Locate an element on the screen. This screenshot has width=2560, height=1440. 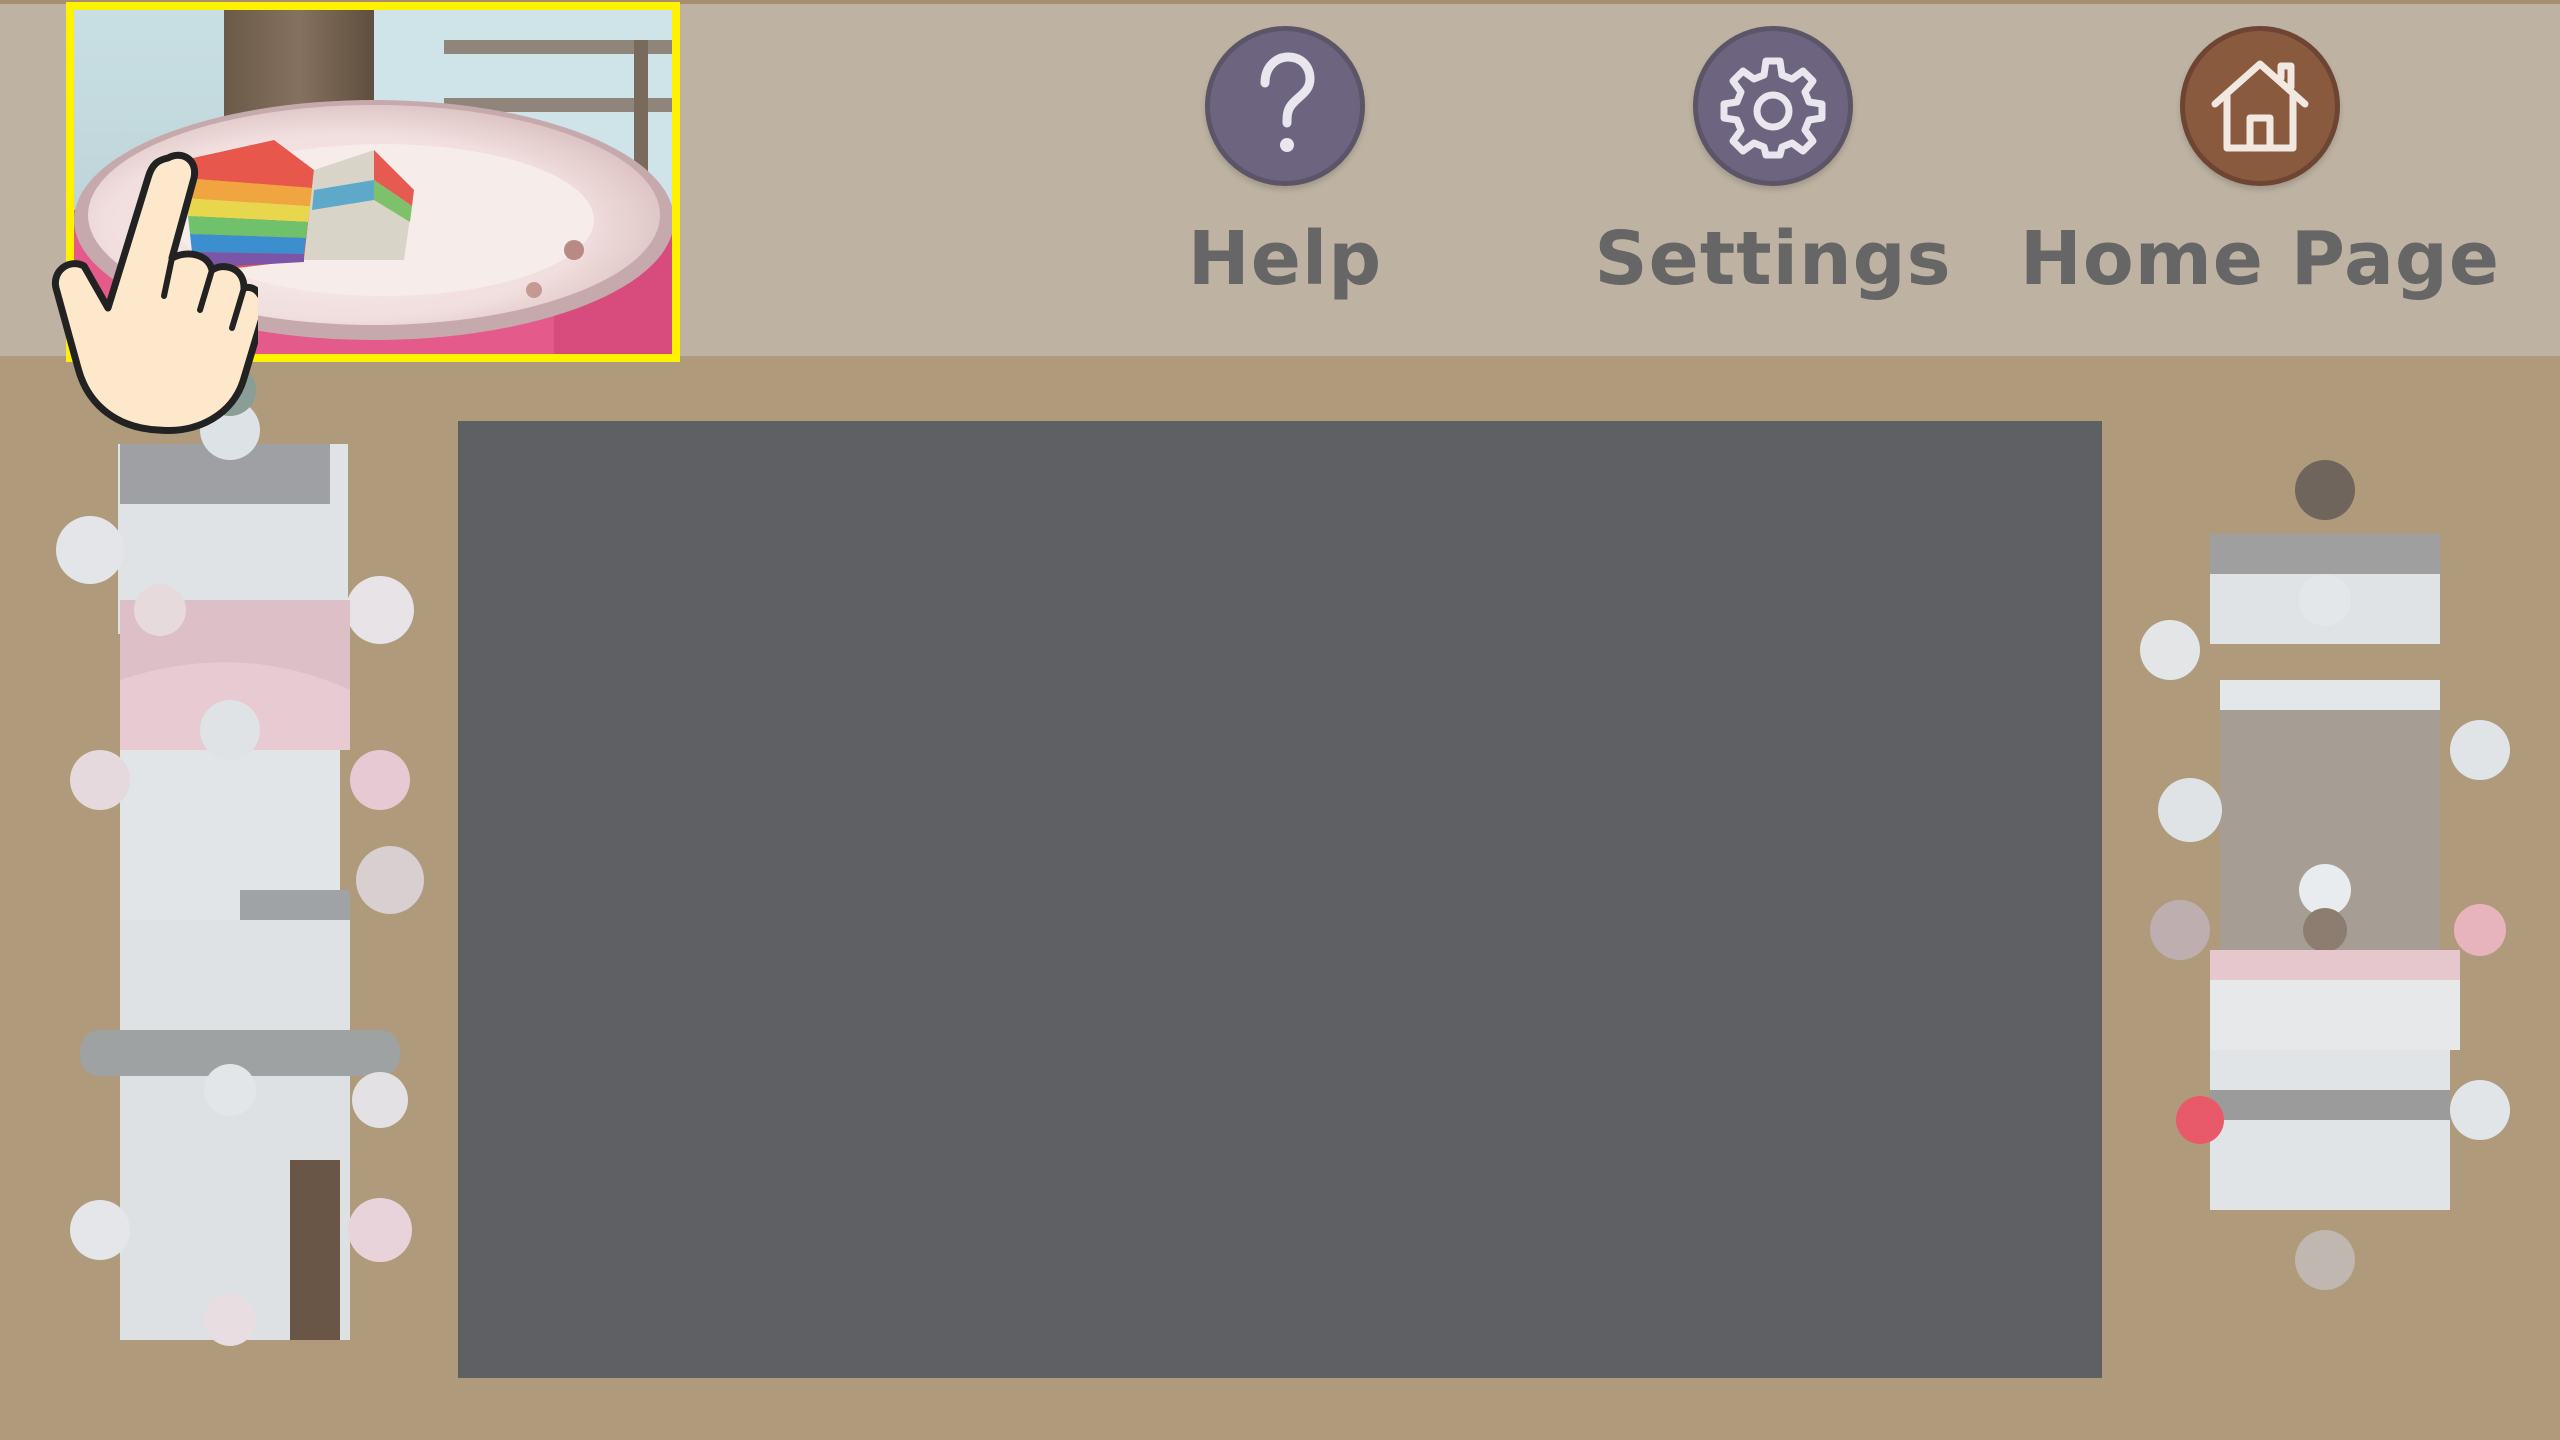
gear-icon is located at coordinates (1773, 108).